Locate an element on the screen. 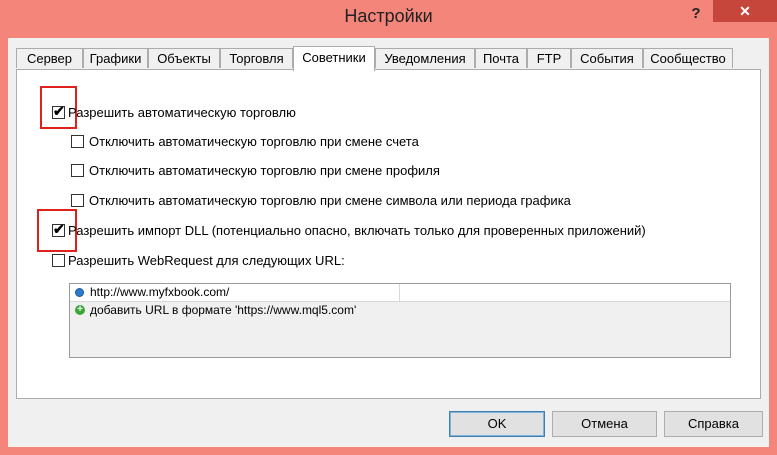  tab-events: События is located at coordinates (607, 58).